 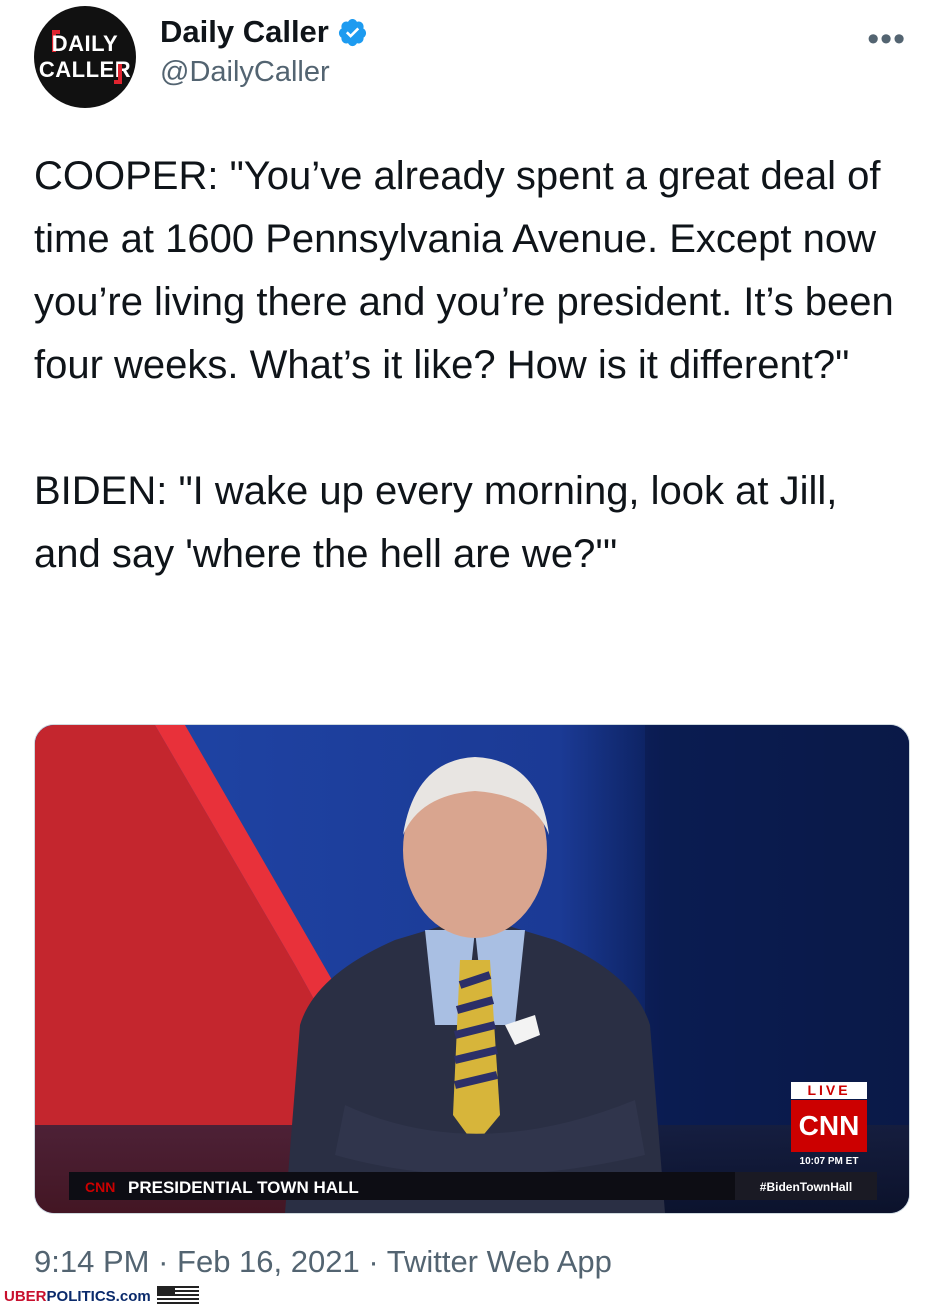 What do you see at coordinates (91, 1261) in the screenshot?
I see `tweet-time: 9:14 PM` at bounding box center [91, 1261].